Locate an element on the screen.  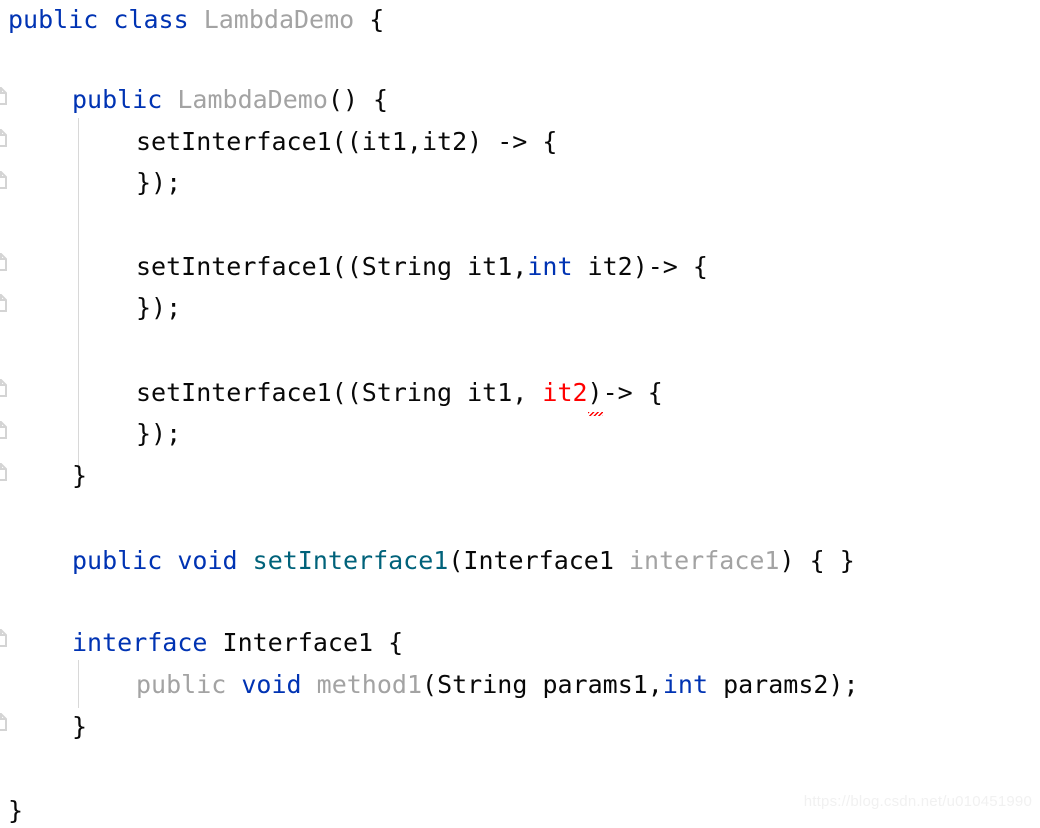
token-modifier-public: public is located at coordinates (181, 684).